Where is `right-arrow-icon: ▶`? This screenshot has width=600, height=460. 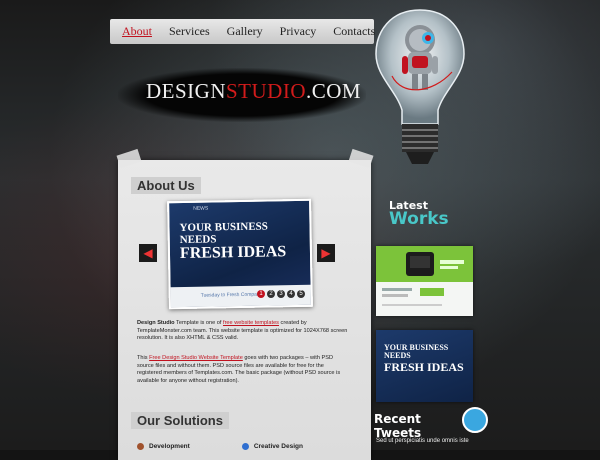
right-arrow-icon: ▶ is located at coordinates (326, 253).